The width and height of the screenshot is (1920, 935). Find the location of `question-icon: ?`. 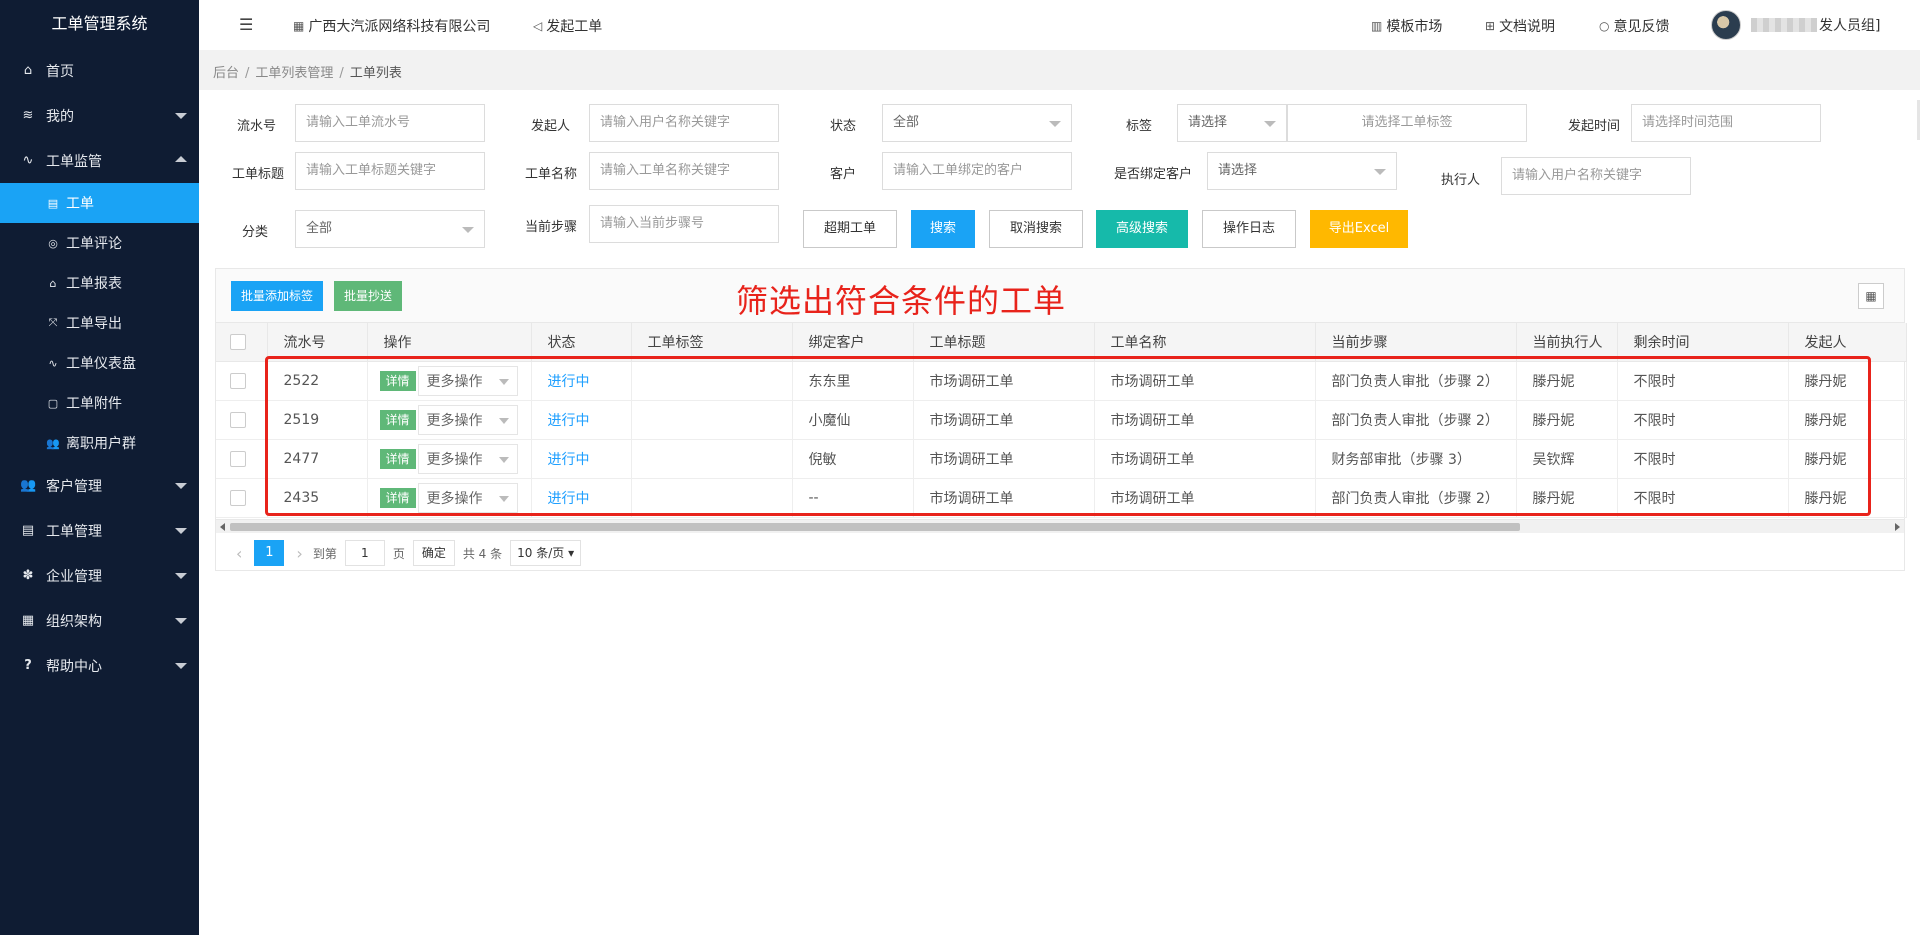

question-icon: ? is located at coordinates (28, 665).